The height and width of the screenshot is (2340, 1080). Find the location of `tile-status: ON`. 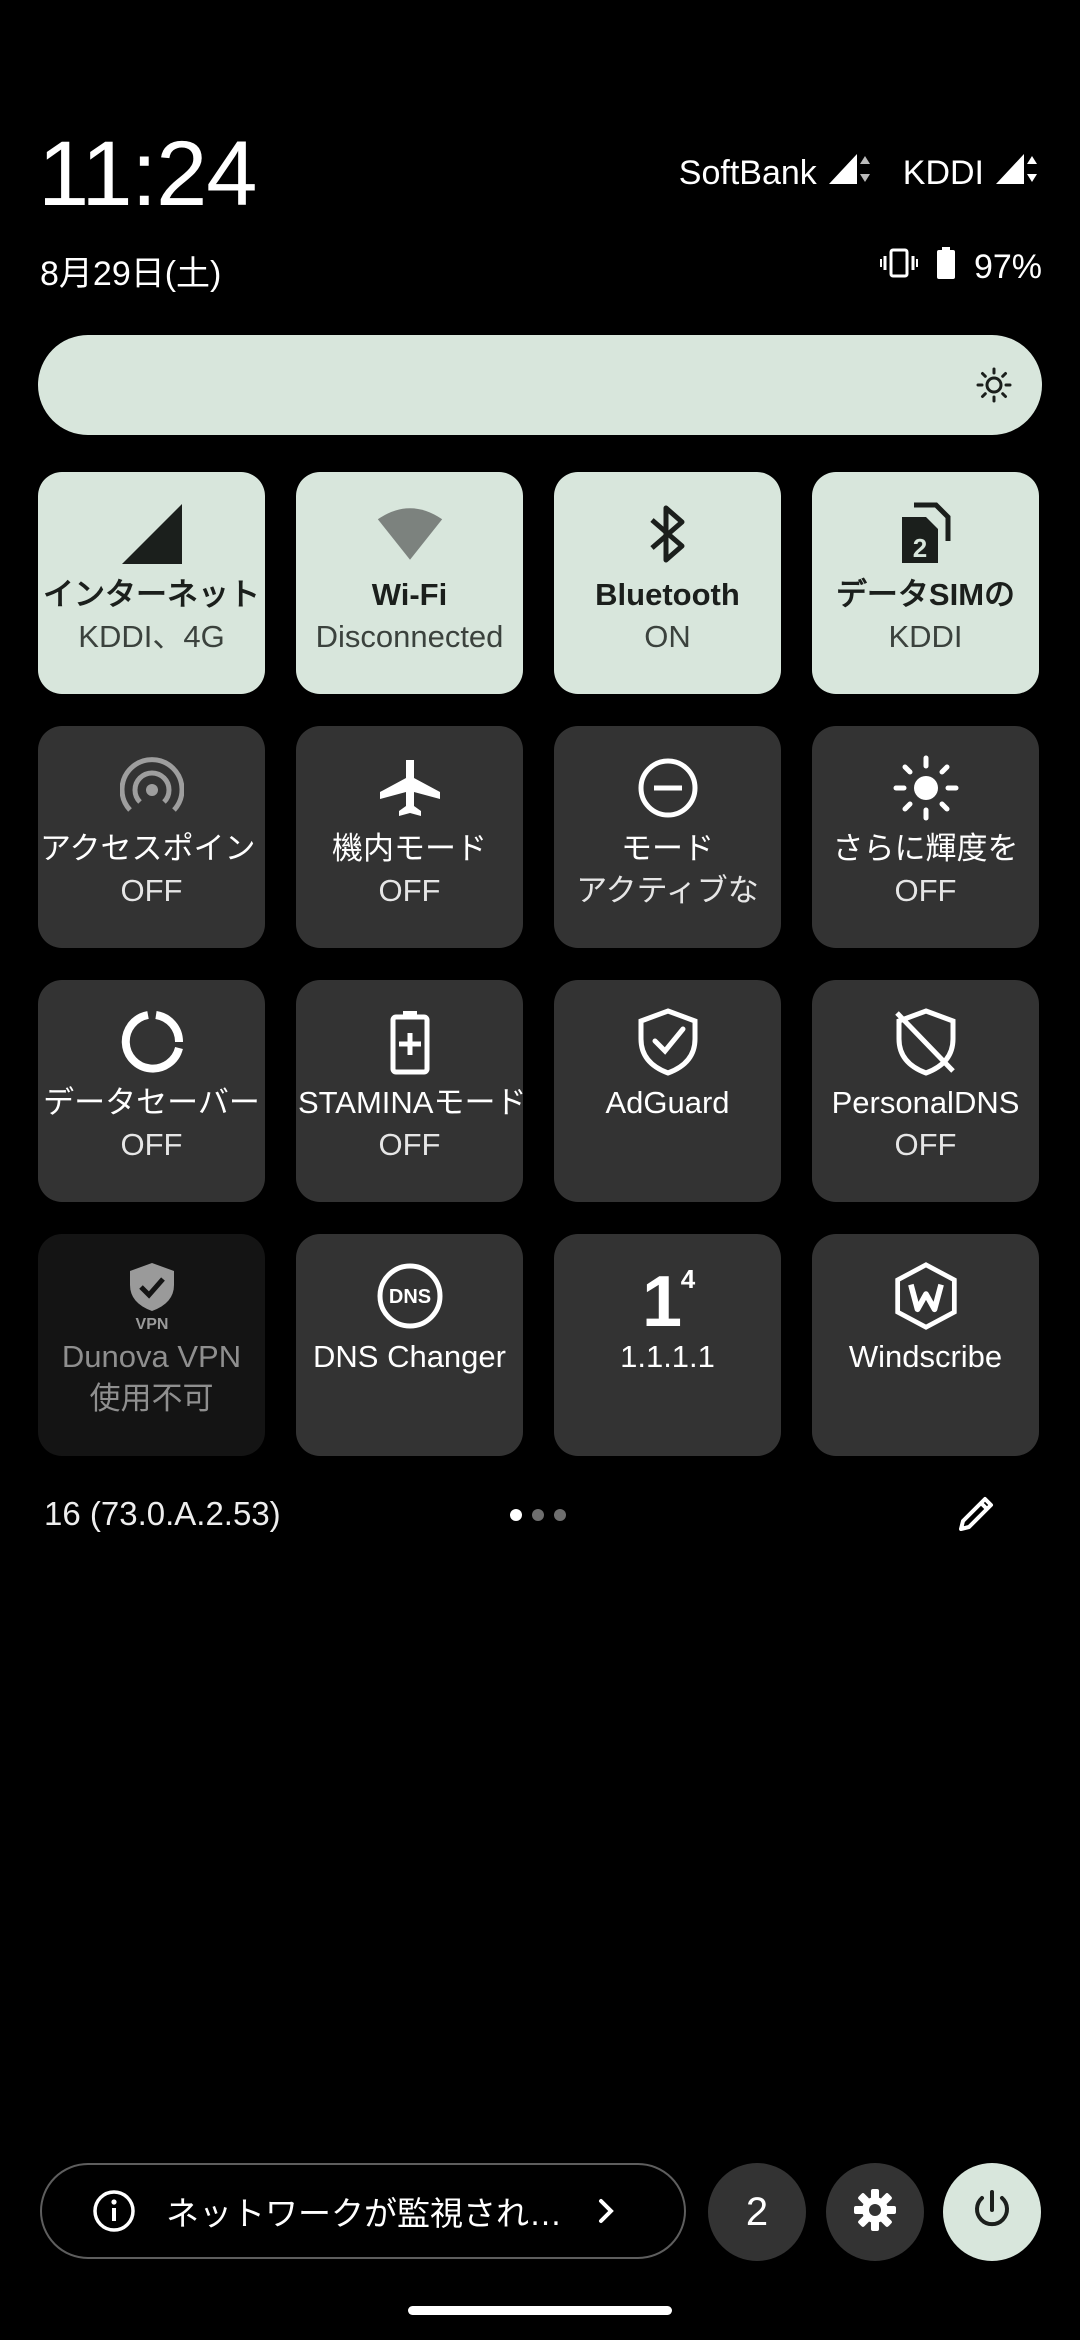

tile-status: ON is located at coordinates (667, 636).